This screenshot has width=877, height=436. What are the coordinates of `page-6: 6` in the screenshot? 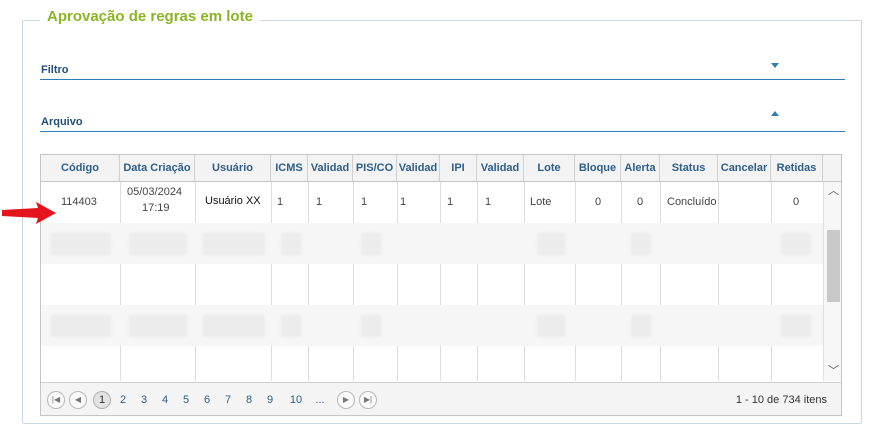 It's located at (207, 400).